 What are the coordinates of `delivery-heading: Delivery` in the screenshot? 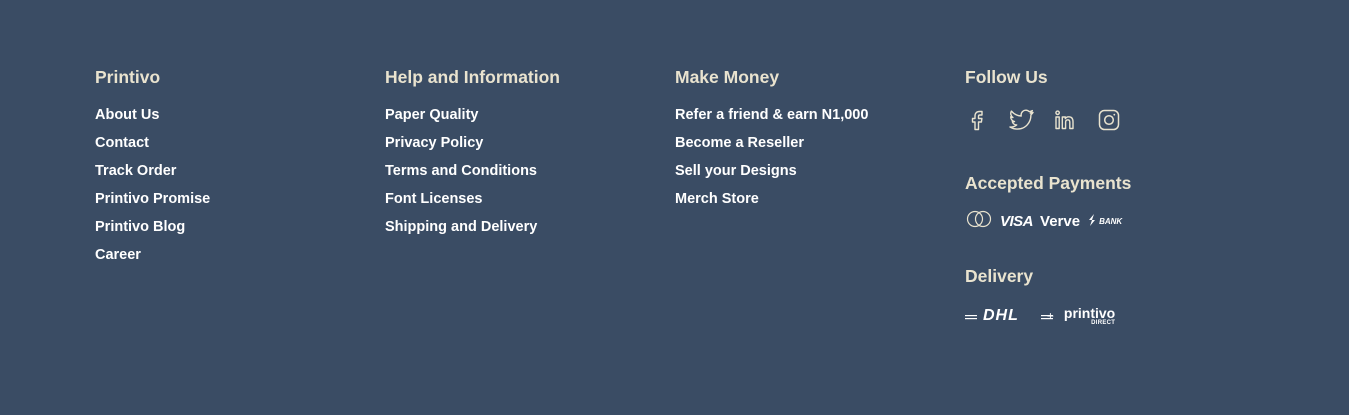 It's located at (999, 276).